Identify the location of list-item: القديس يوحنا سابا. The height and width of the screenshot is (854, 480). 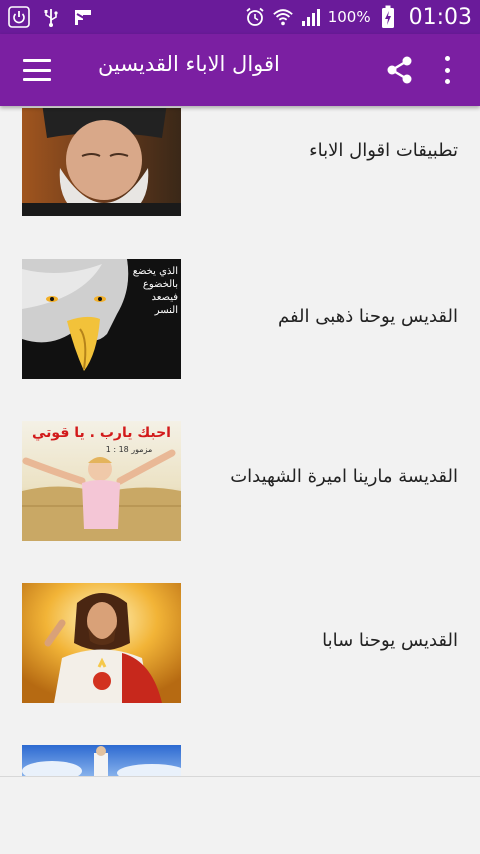
(240, 641).